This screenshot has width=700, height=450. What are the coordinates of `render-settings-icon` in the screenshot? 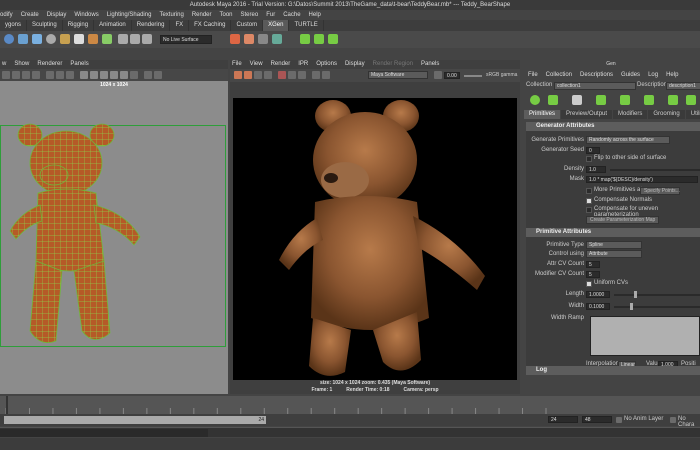 It's located at (263, 39).